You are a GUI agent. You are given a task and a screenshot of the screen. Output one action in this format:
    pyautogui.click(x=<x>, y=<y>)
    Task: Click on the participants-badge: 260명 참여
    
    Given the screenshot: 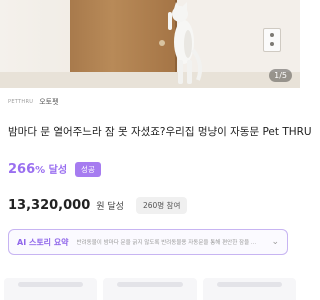 What is the action you would take?
    pyautogui.click(x=161, y=205)
    